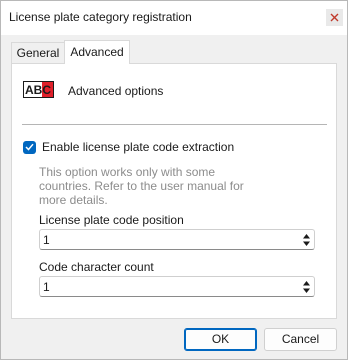  What do you see at coordinates (116, 91) in the screenshot?
I see `section-title: Advanced options` at bounding box center [116, 91].